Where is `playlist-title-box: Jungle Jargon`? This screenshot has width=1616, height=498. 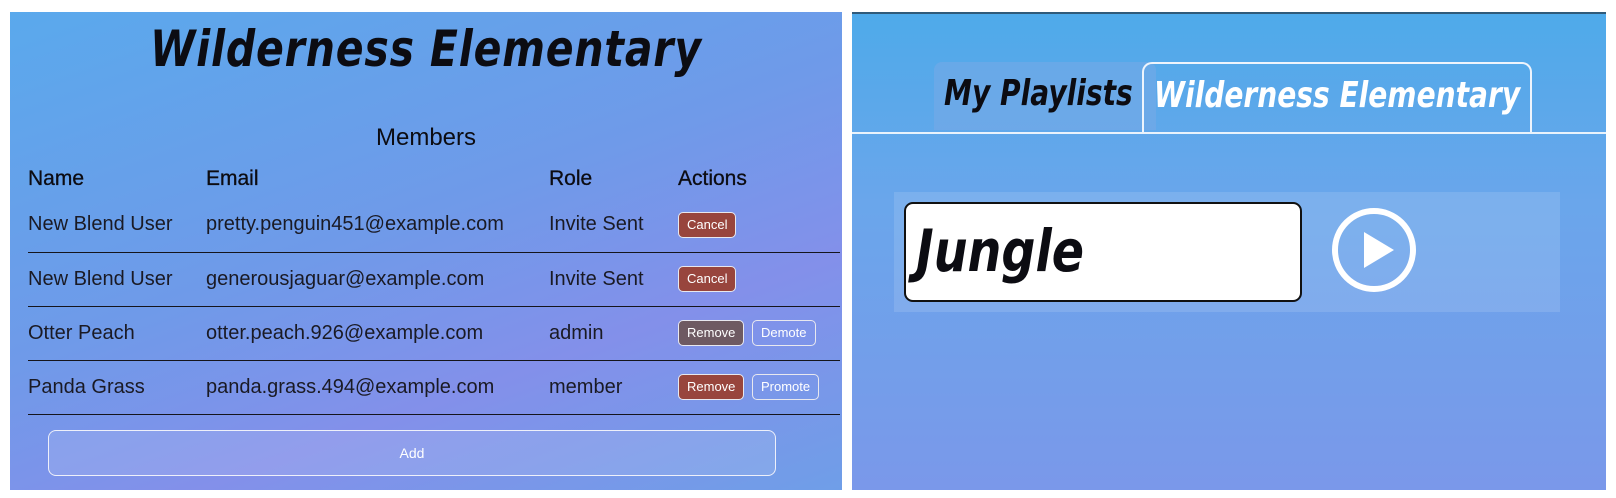 playlist-title-box: Jungle Jargon is located at coordinates (1103, 252).